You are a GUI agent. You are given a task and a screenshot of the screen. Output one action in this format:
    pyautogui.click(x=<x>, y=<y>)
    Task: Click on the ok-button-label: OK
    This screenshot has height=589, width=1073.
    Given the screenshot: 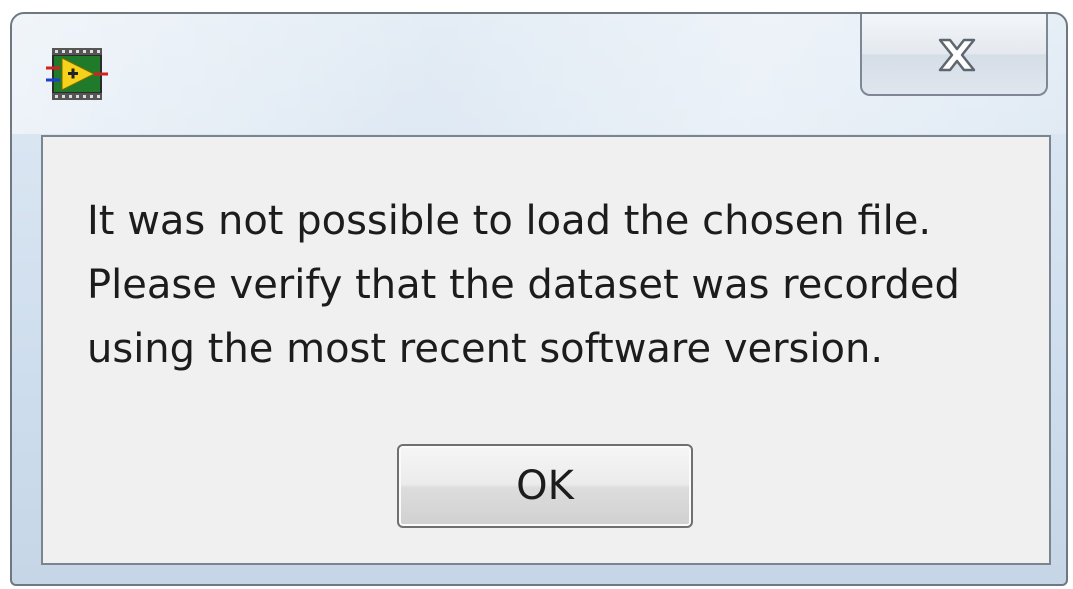 What is the action you would take?
    pyautogui.click(x=545, y=486)
    